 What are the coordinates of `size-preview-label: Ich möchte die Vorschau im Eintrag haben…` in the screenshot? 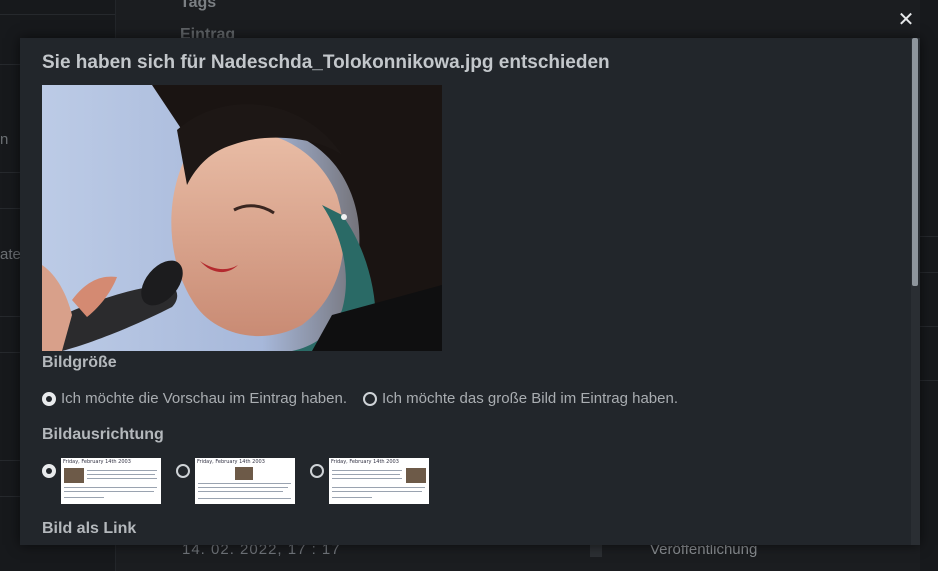 It's located at (204, 398).